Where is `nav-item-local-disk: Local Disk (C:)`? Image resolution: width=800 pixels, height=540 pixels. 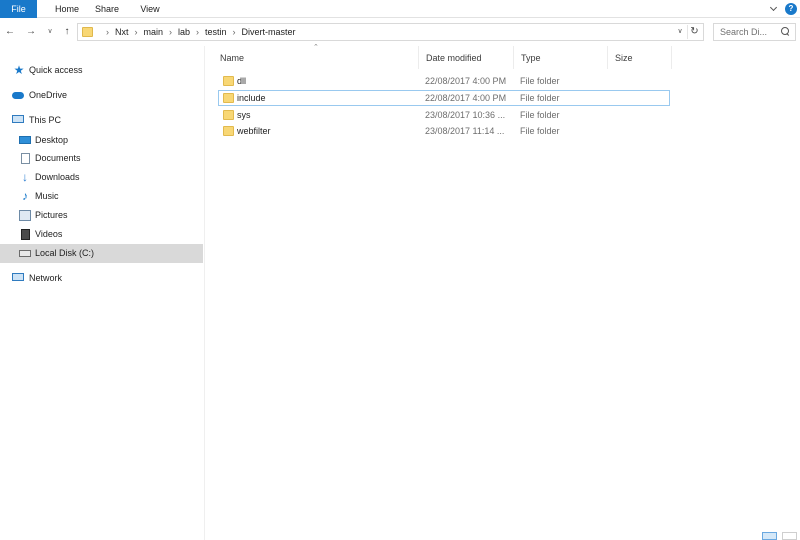 nav-item-local-disk: Local Disk (C:) is located at coordinates (101, 253).